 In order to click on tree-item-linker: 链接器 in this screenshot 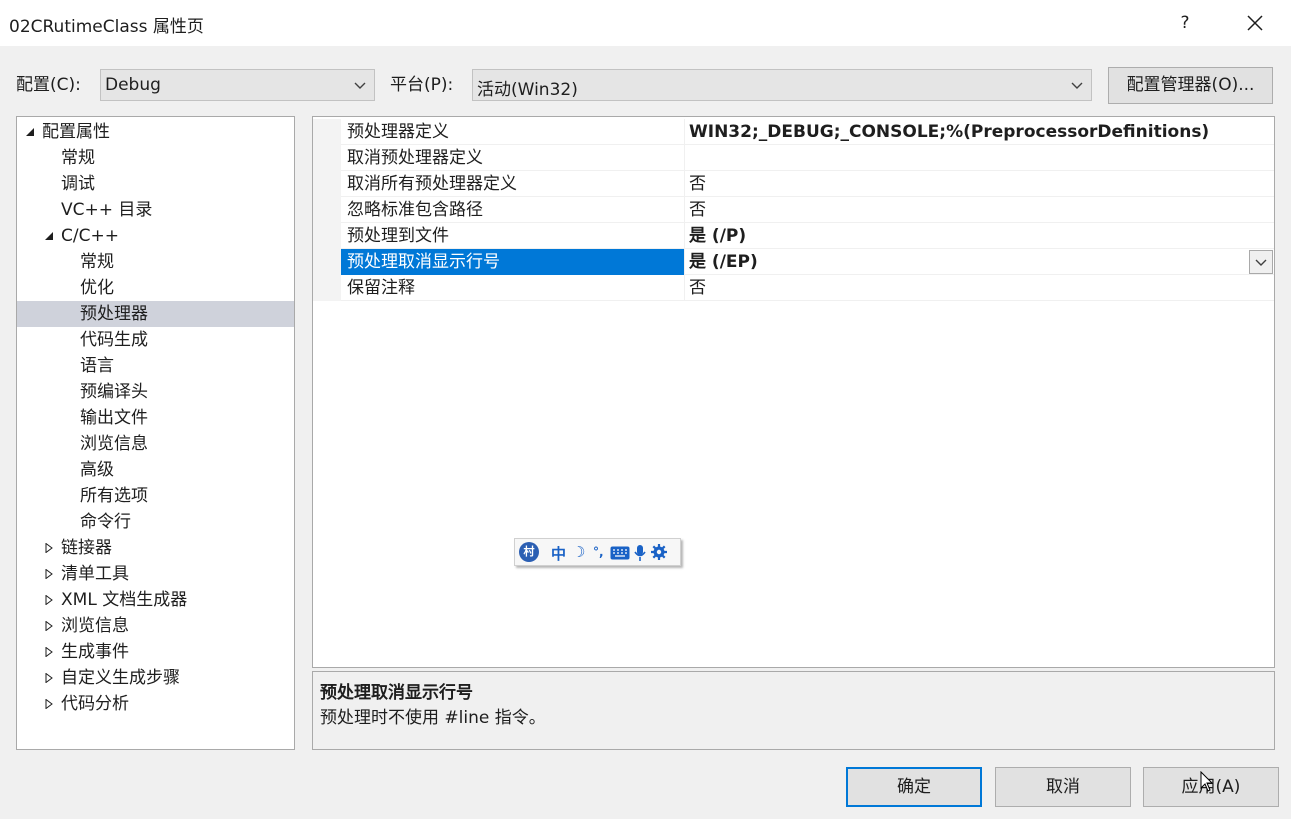, I will do `click(155, 548)`.